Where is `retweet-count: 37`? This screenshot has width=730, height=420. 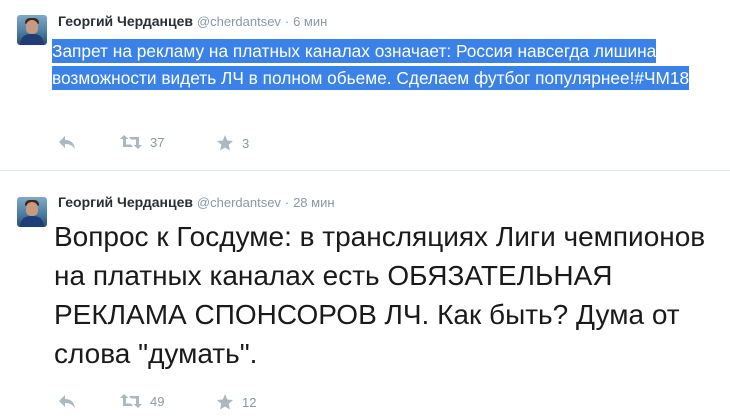
retweet-count: 37 is located at coordinates (157, 142).